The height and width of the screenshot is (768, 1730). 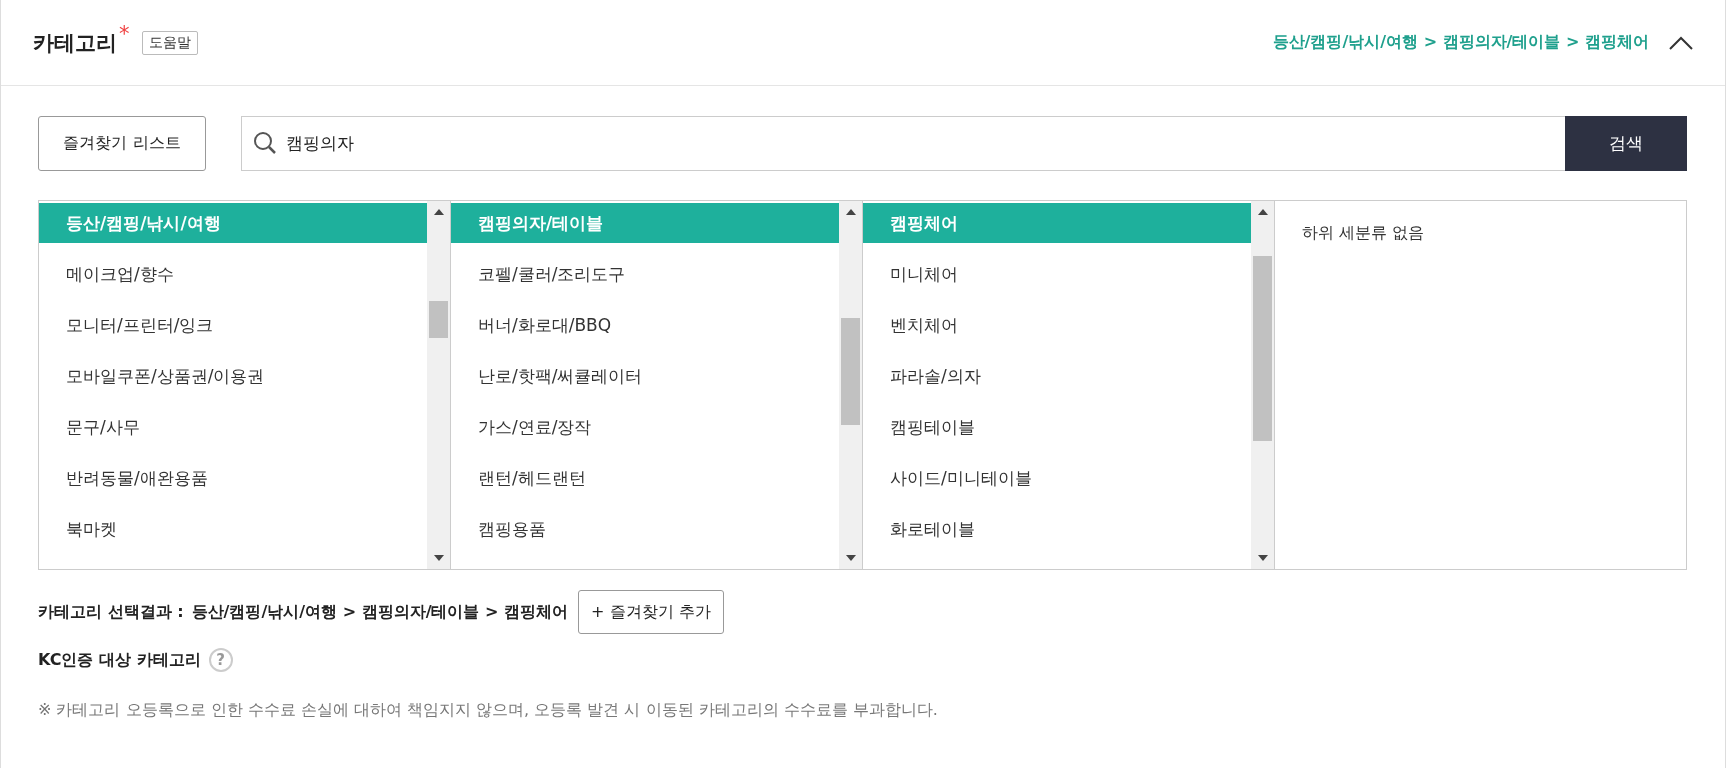 I want to click on category-item: 미니체어, so click(x=1057, y=274).